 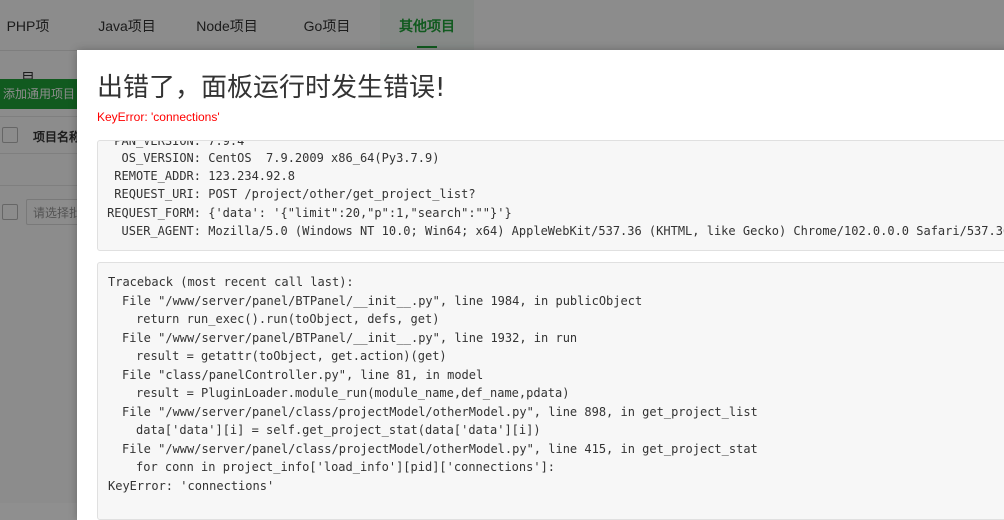 I want to click on env-key: OS_VERSION:, so click(x=161, y=158).